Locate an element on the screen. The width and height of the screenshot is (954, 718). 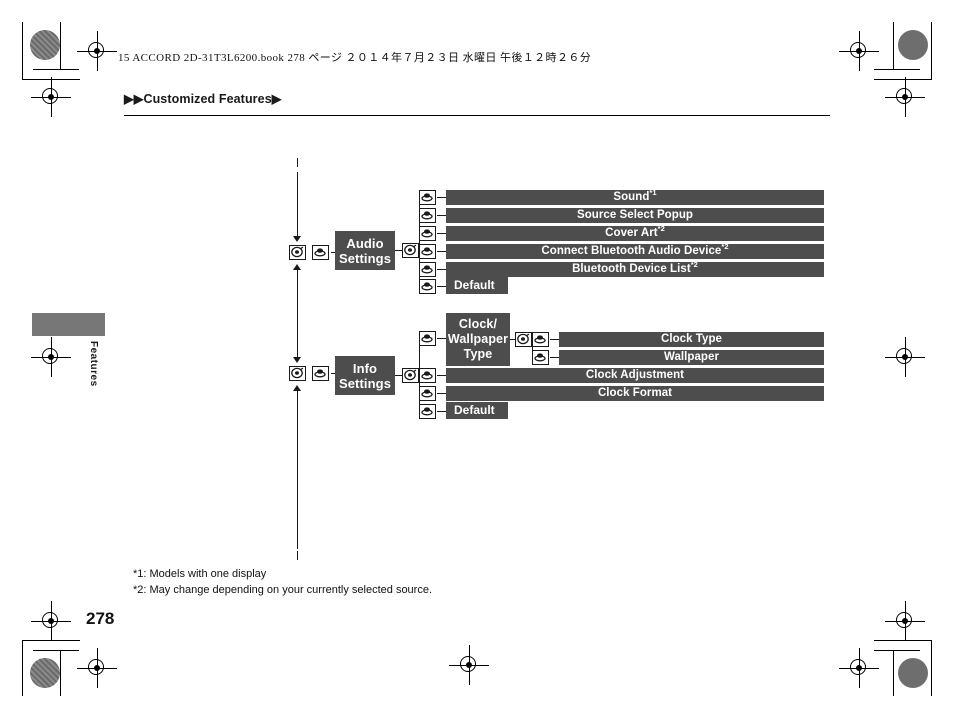
node-bluetooth-device-list-label: Bluetooth Device List*2 is located at coordinates (635, 267).